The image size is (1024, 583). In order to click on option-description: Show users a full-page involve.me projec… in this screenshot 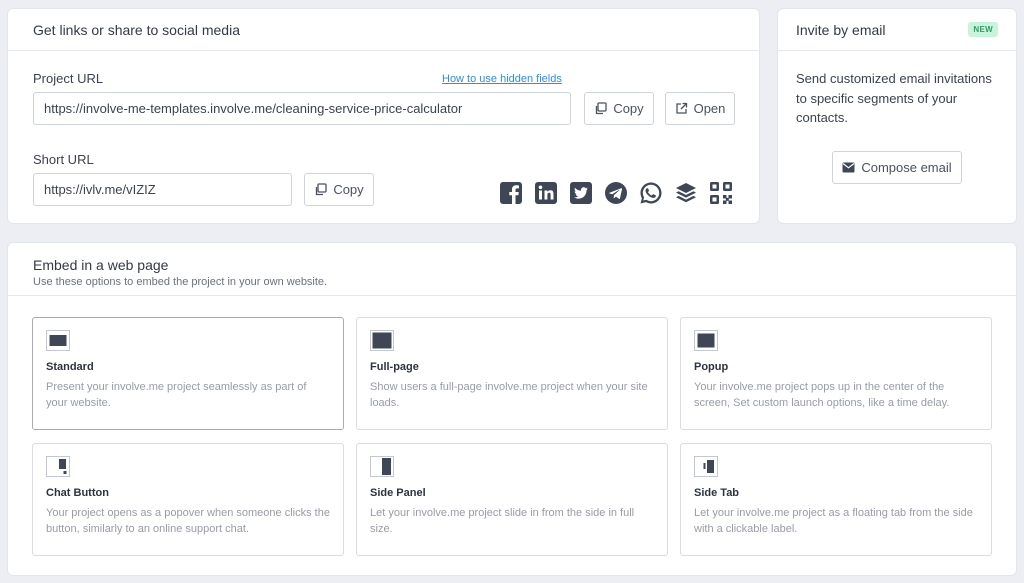, I will do `click(509, 395)`.